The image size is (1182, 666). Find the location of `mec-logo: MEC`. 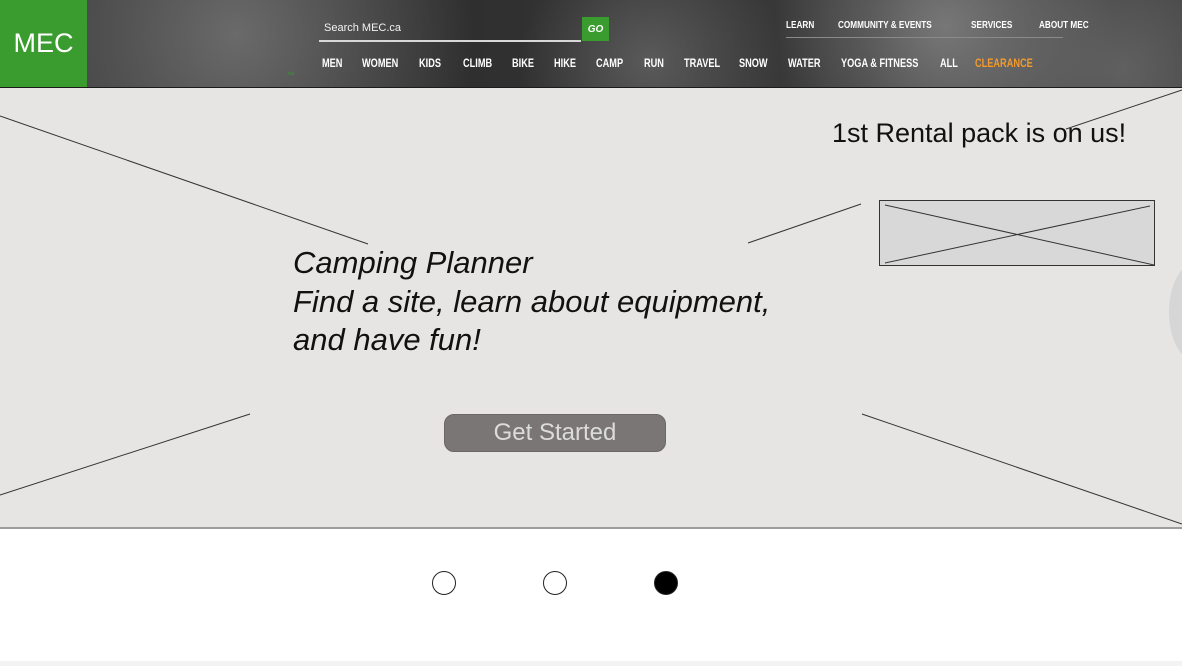

mec-logo: MEC is located at coordinates (43, 43).